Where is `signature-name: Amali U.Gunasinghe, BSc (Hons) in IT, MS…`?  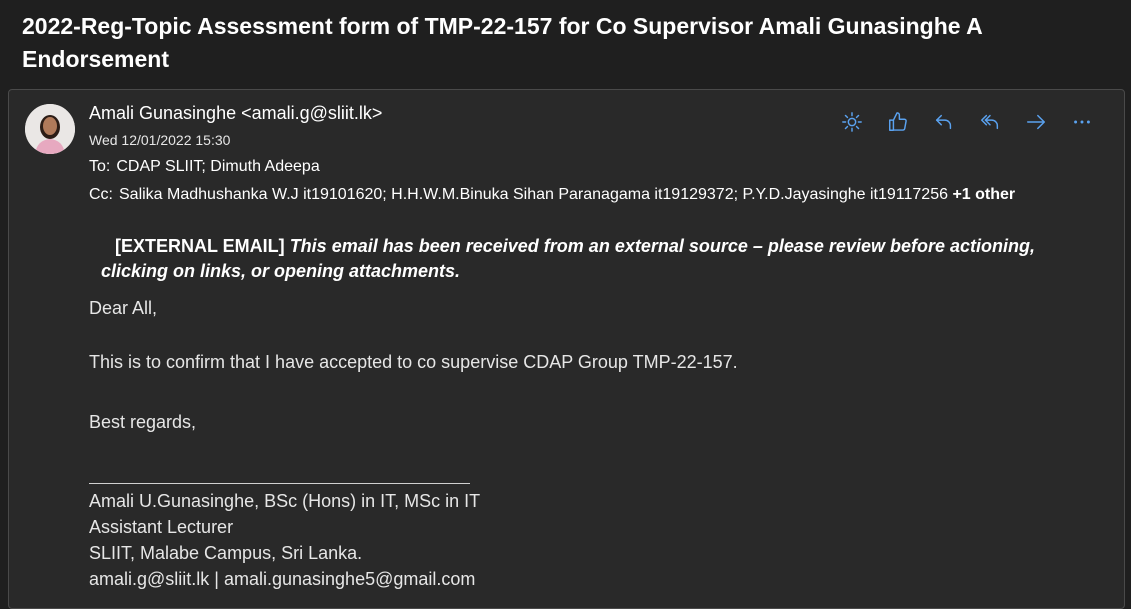 signature-name: Amali U.Gunasinghe, BSc (Hons) in IT, MS… is located at coordinates (285, 501).